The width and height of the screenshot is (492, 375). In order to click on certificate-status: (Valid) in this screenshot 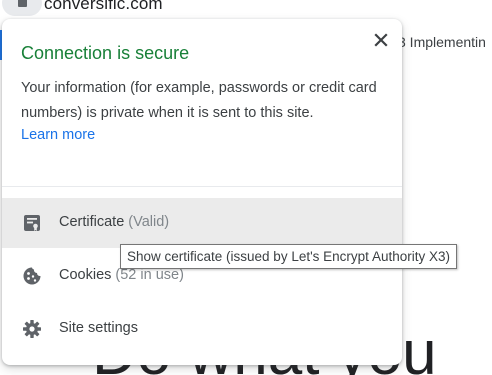, I will do `click(149, 222)`.